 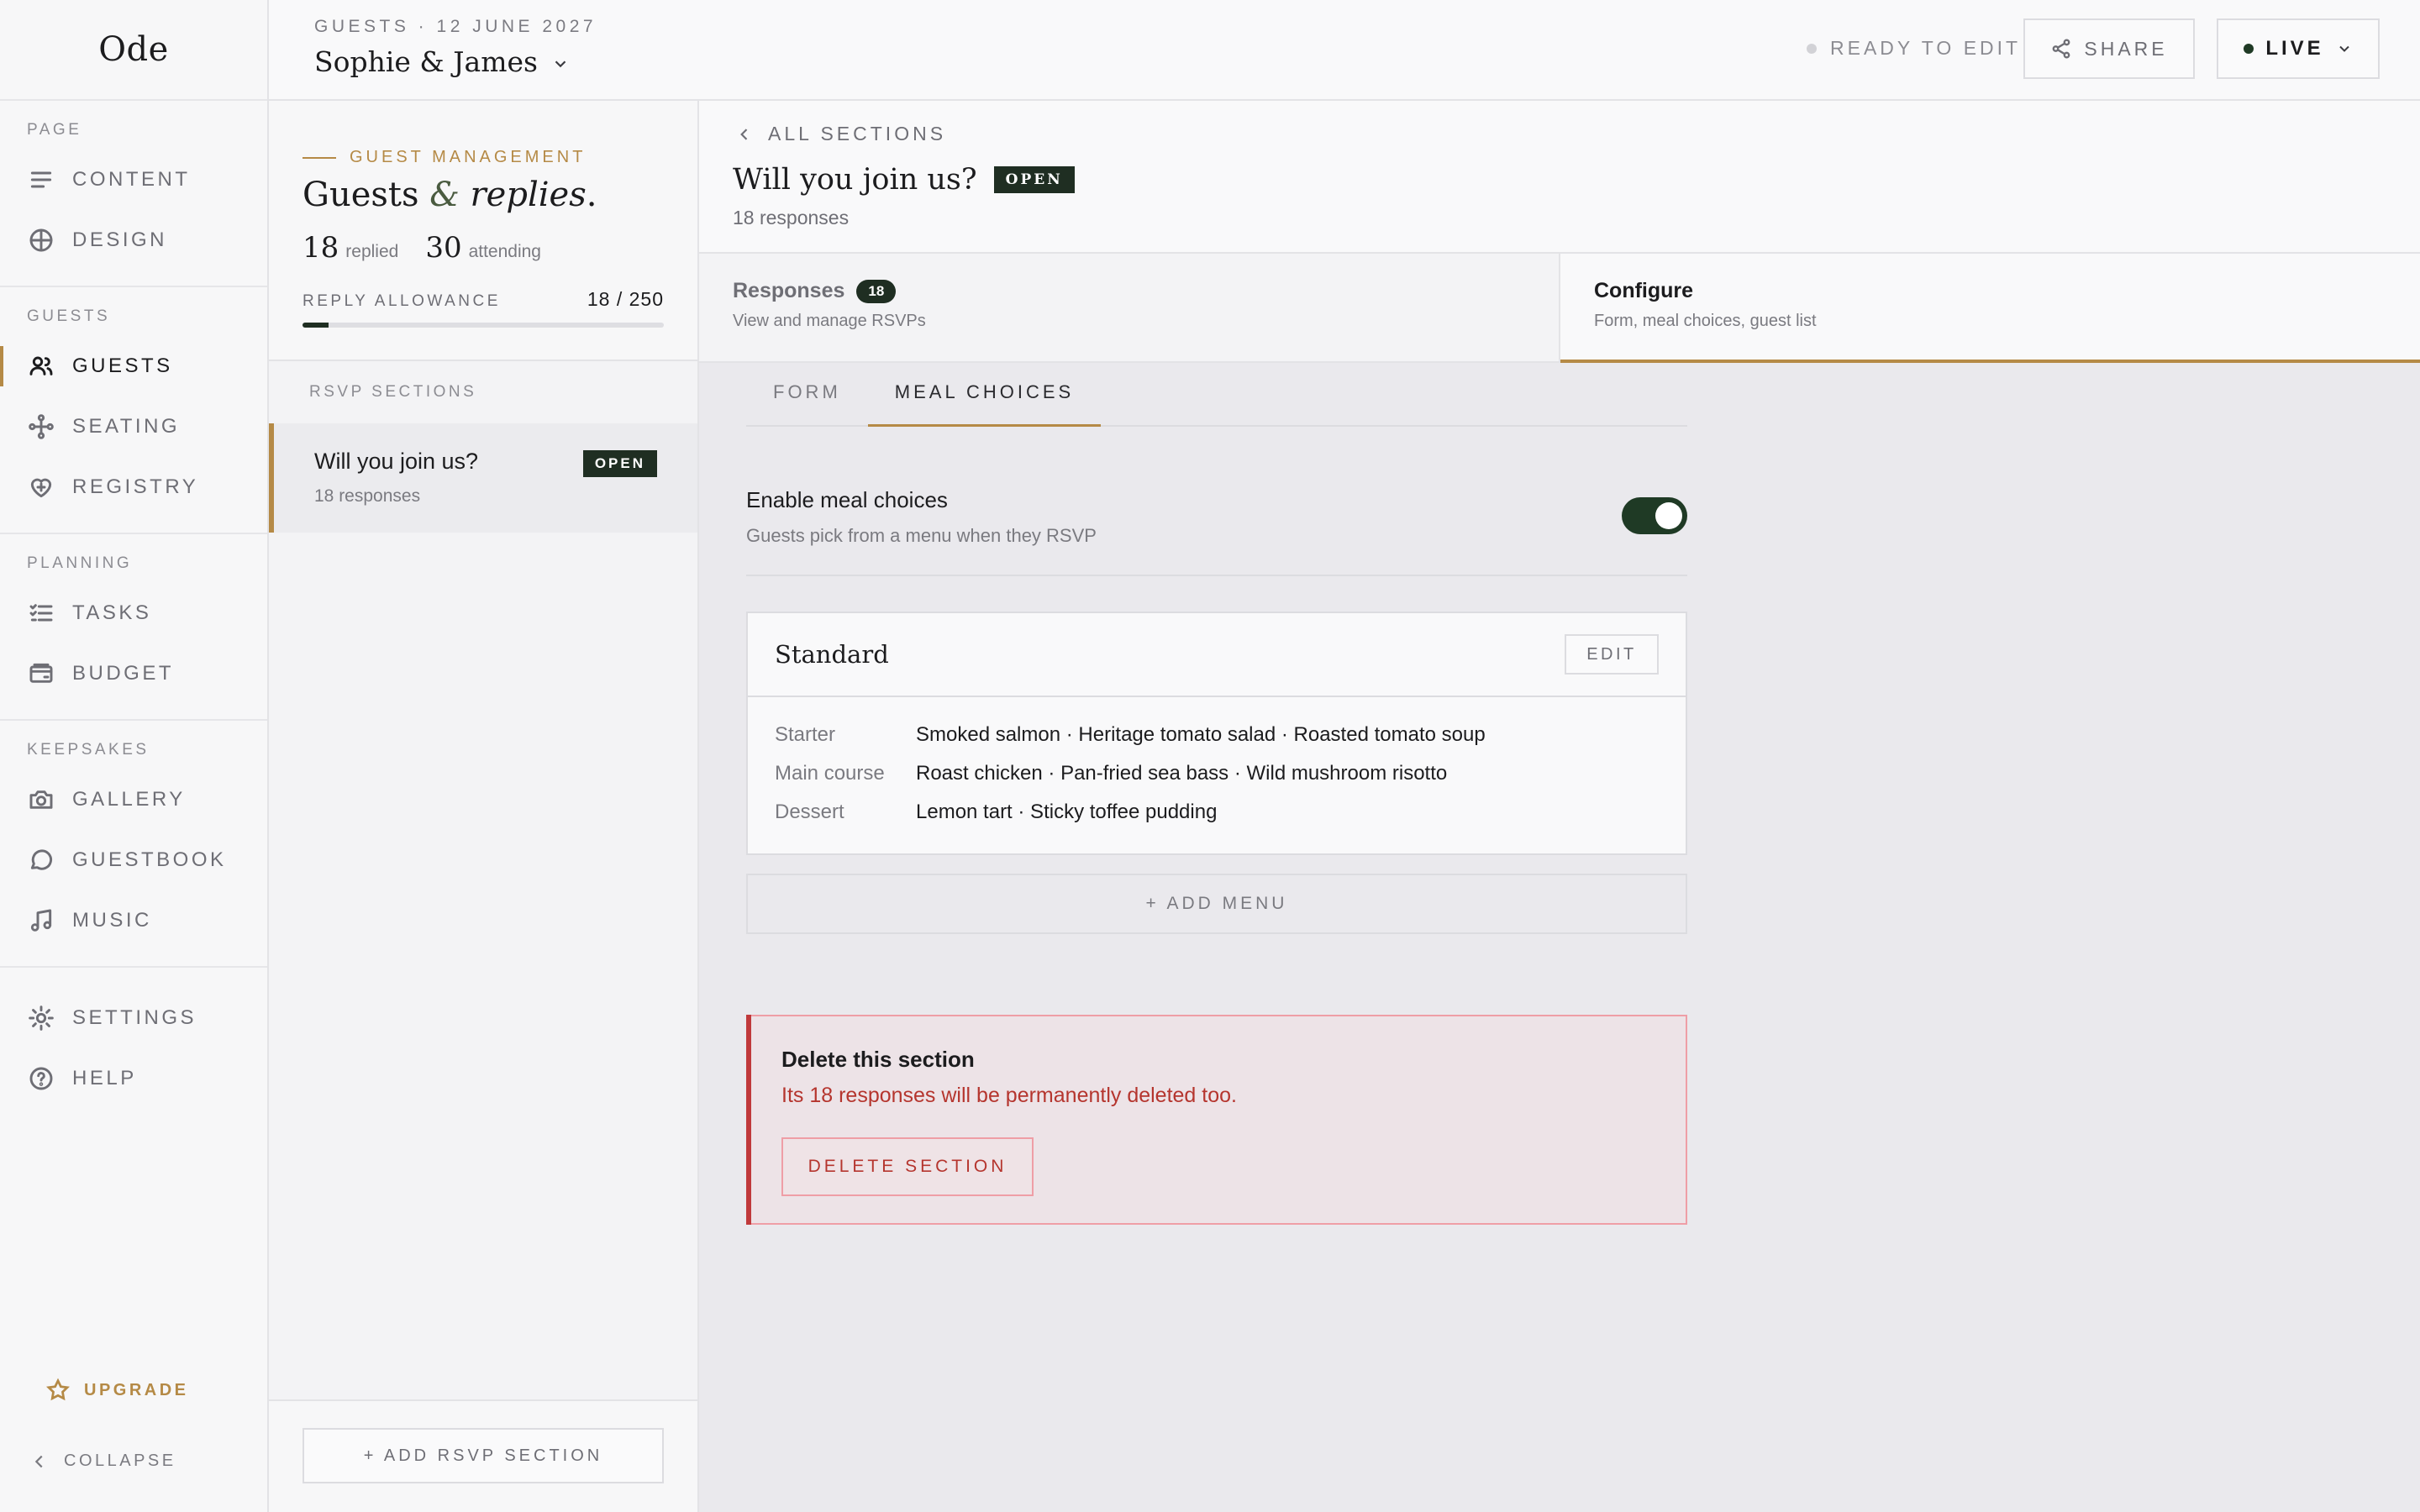 I want to click on allowance-label: REPLY ALLOWANCE, so click(x=401, y=301).